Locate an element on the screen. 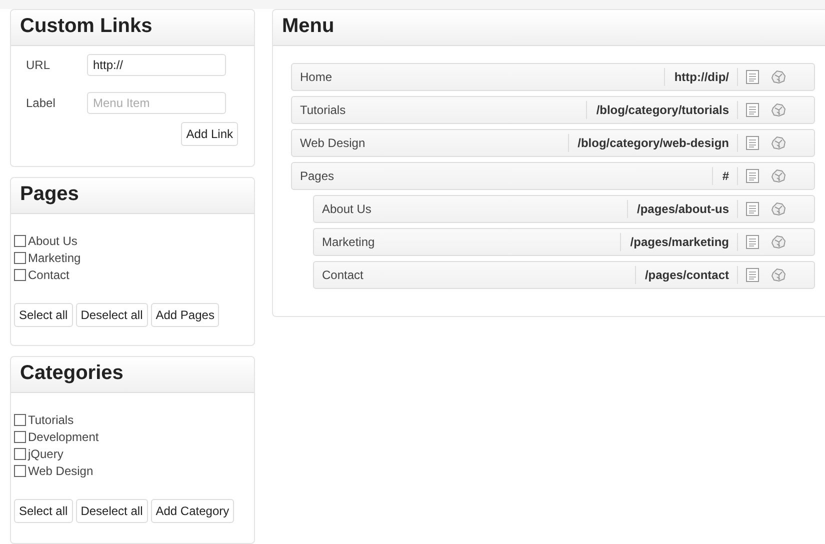 The height and width of the screenshot is (544, 825). menu-item-label: Marketing is located at coordinates (349, 242).